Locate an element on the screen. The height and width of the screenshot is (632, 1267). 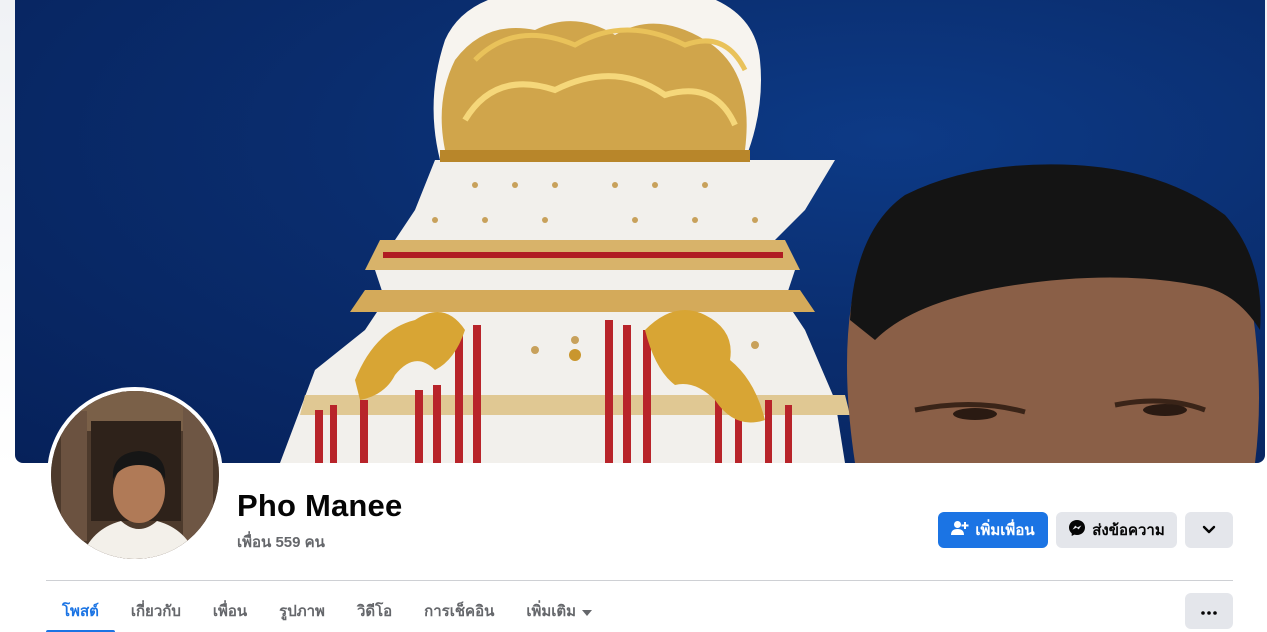
tab-label: โพสต์ is located at coordinates (80, 611).